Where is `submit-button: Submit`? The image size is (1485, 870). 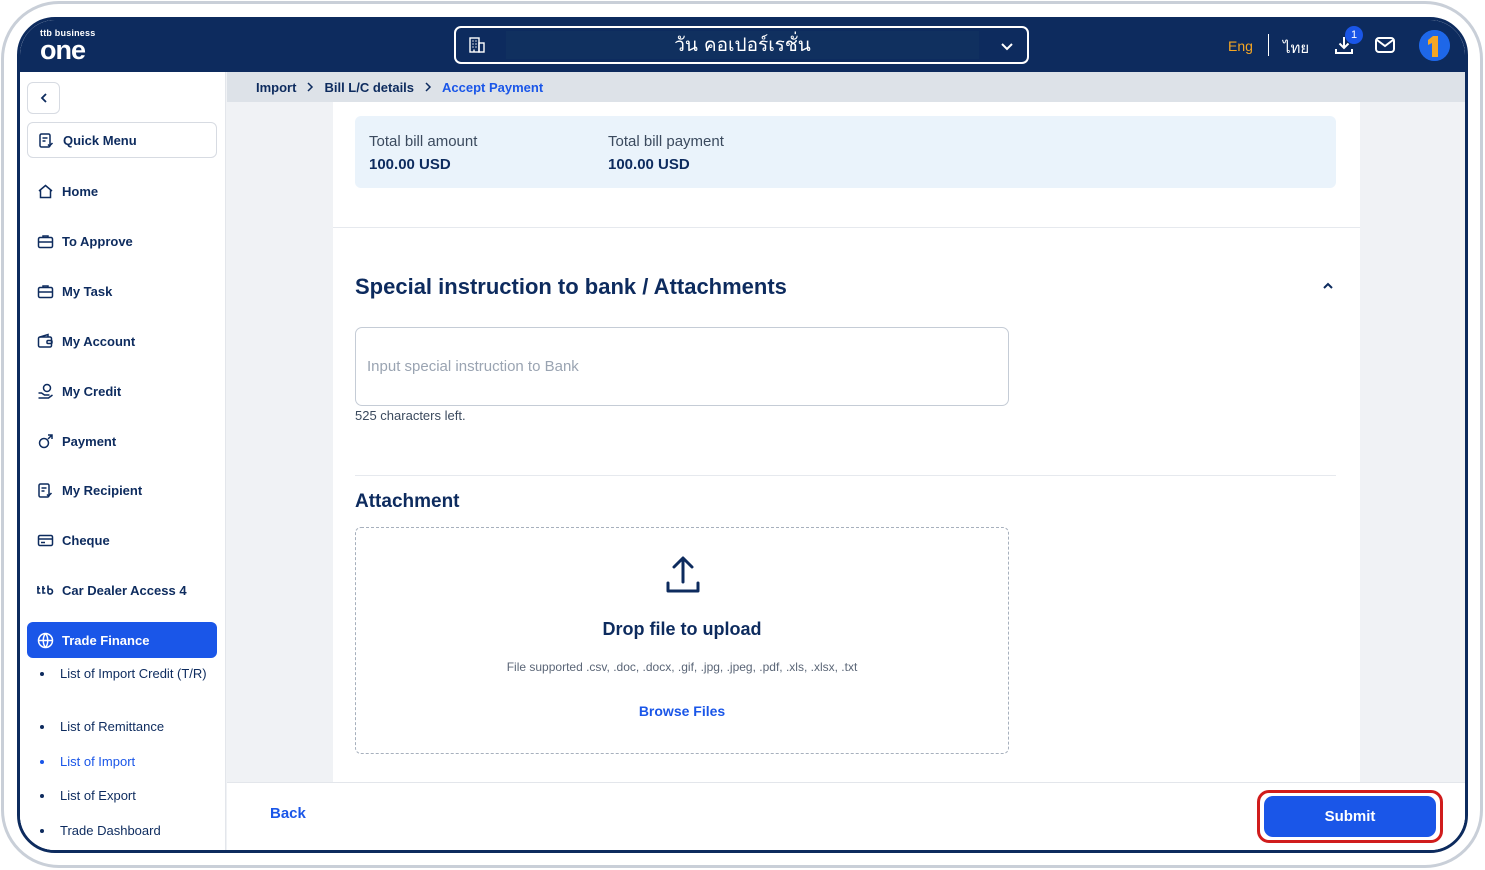 submit-button: Submit is located at coordinates (1350, 816).